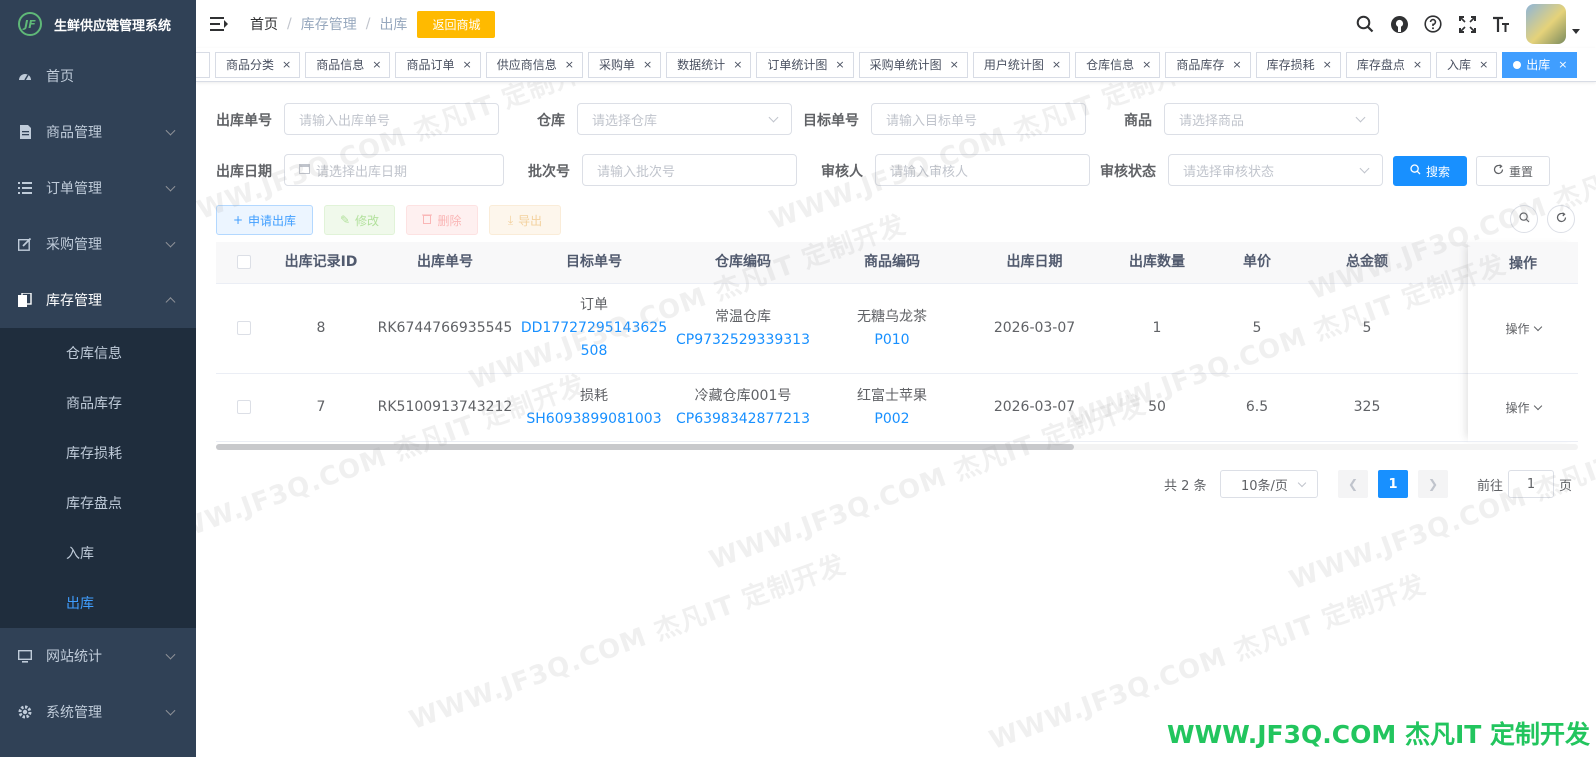  What do you see at coordinates (98, 353) in the screenshot?
I see `sidebar-subitem-warehouse-info: 仓库信息` at bounding box center [98, 353].